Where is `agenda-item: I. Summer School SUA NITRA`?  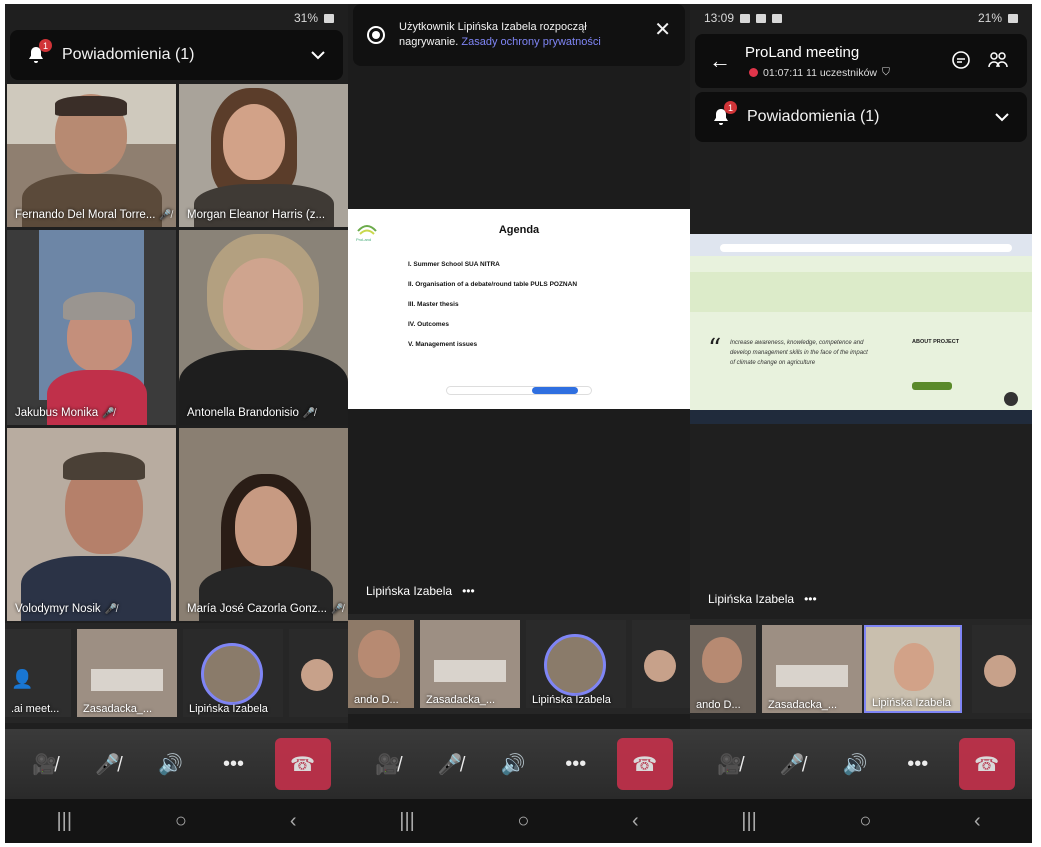 agenda-item: I. Summer School SUA NITRA is located at coordinates (454, 264).